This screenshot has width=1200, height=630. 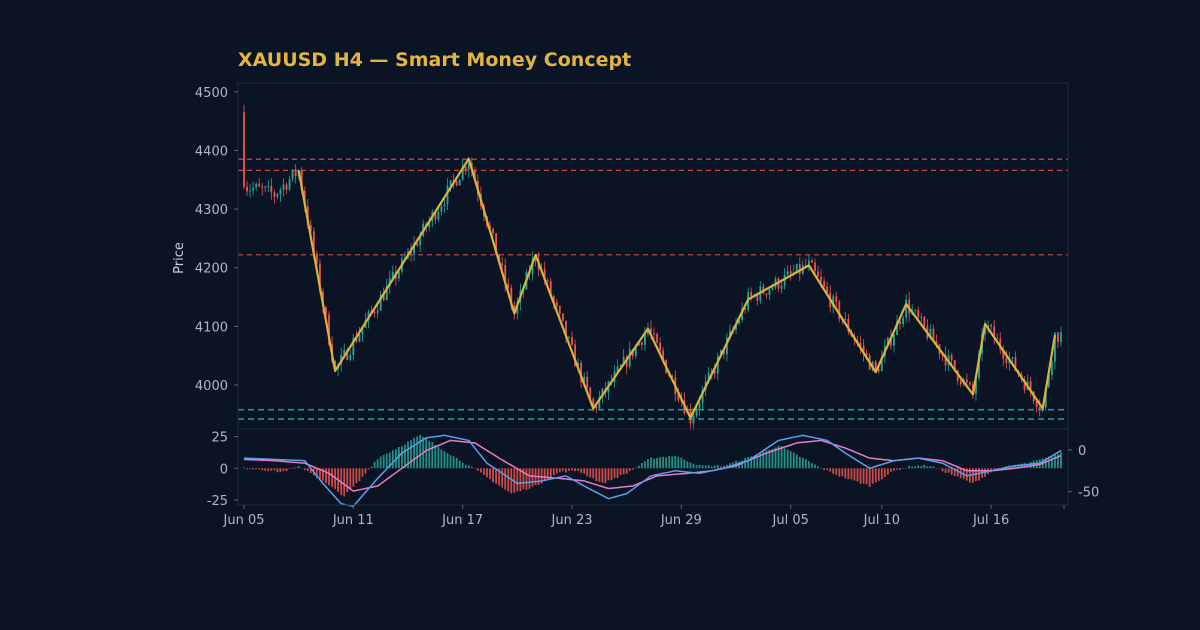 I want to click on y-tick-label: 4000, so click(x=211, y=386).